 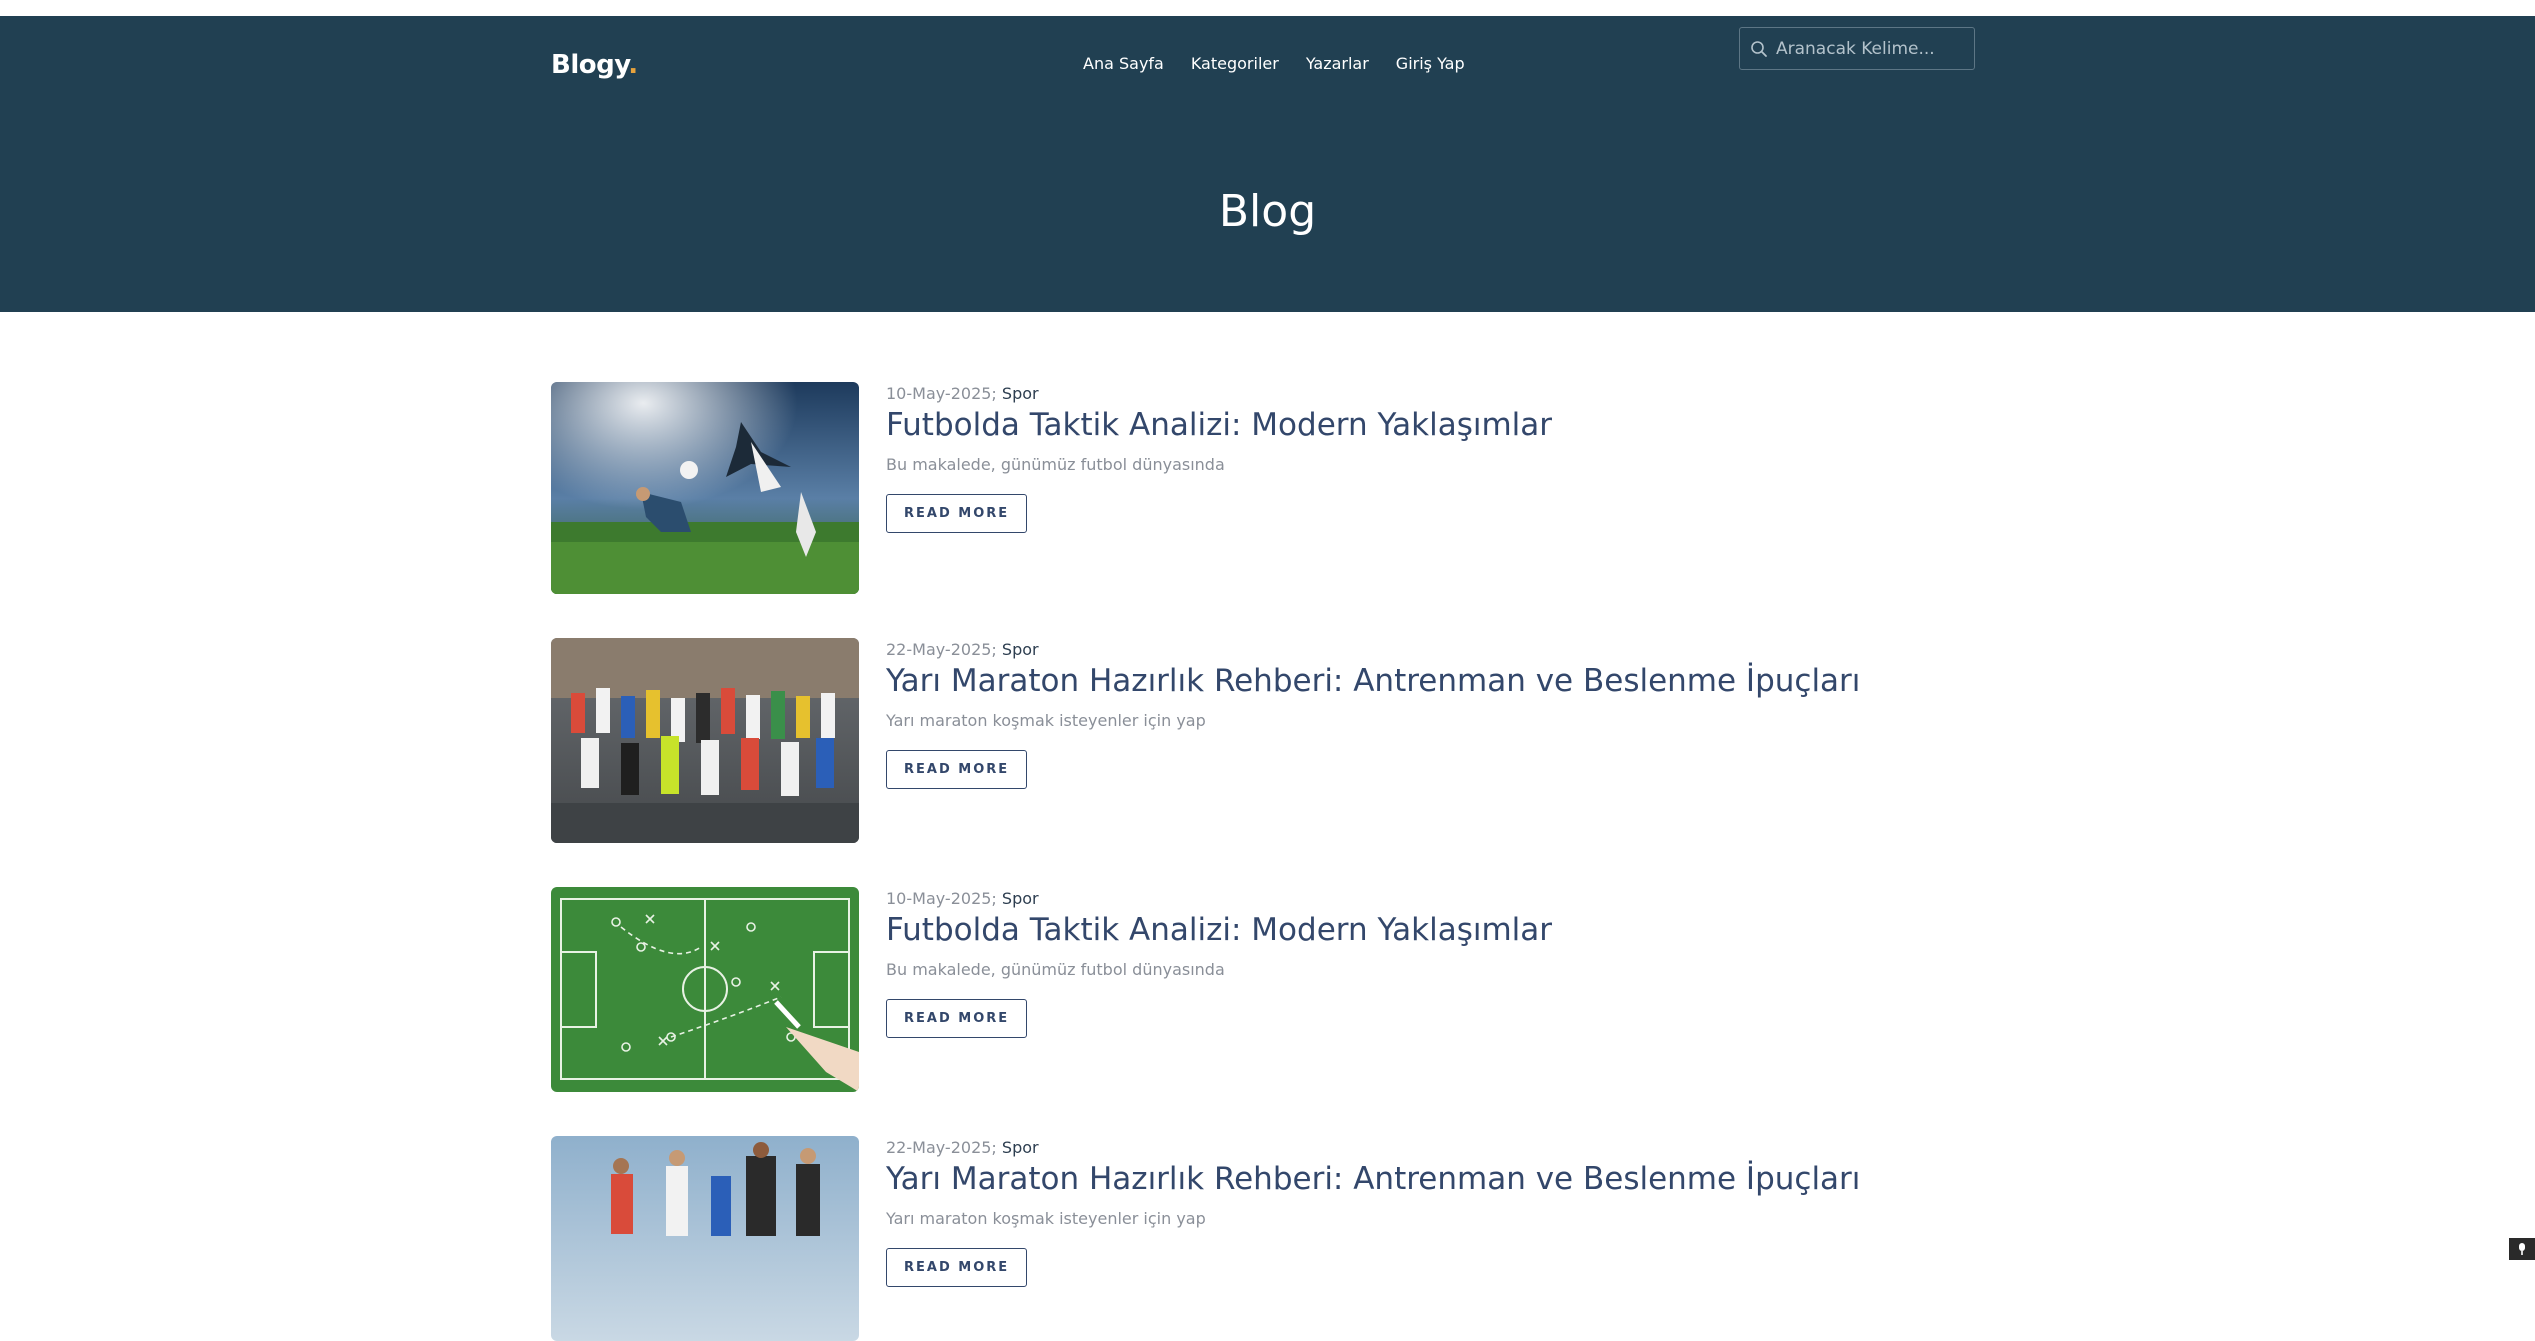 I want to click on main-nav: Ana Sayfa Kategoriler Yazarlar Giriş Yap, so click(x=1274, y=63).